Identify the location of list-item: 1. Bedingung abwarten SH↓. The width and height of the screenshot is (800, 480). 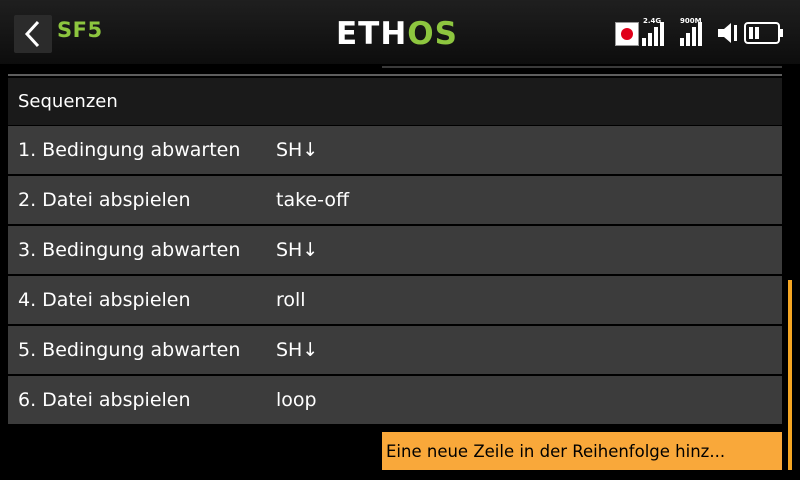
(395, 150).